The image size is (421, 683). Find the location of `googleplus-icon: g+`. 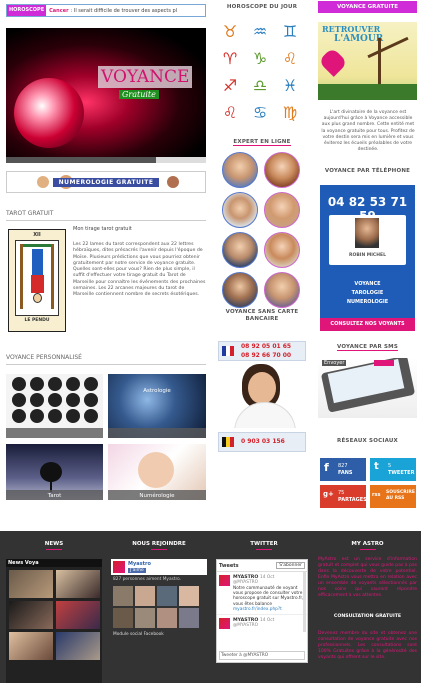

googleplus-icon: g+ is located at coordinates (328, 494).